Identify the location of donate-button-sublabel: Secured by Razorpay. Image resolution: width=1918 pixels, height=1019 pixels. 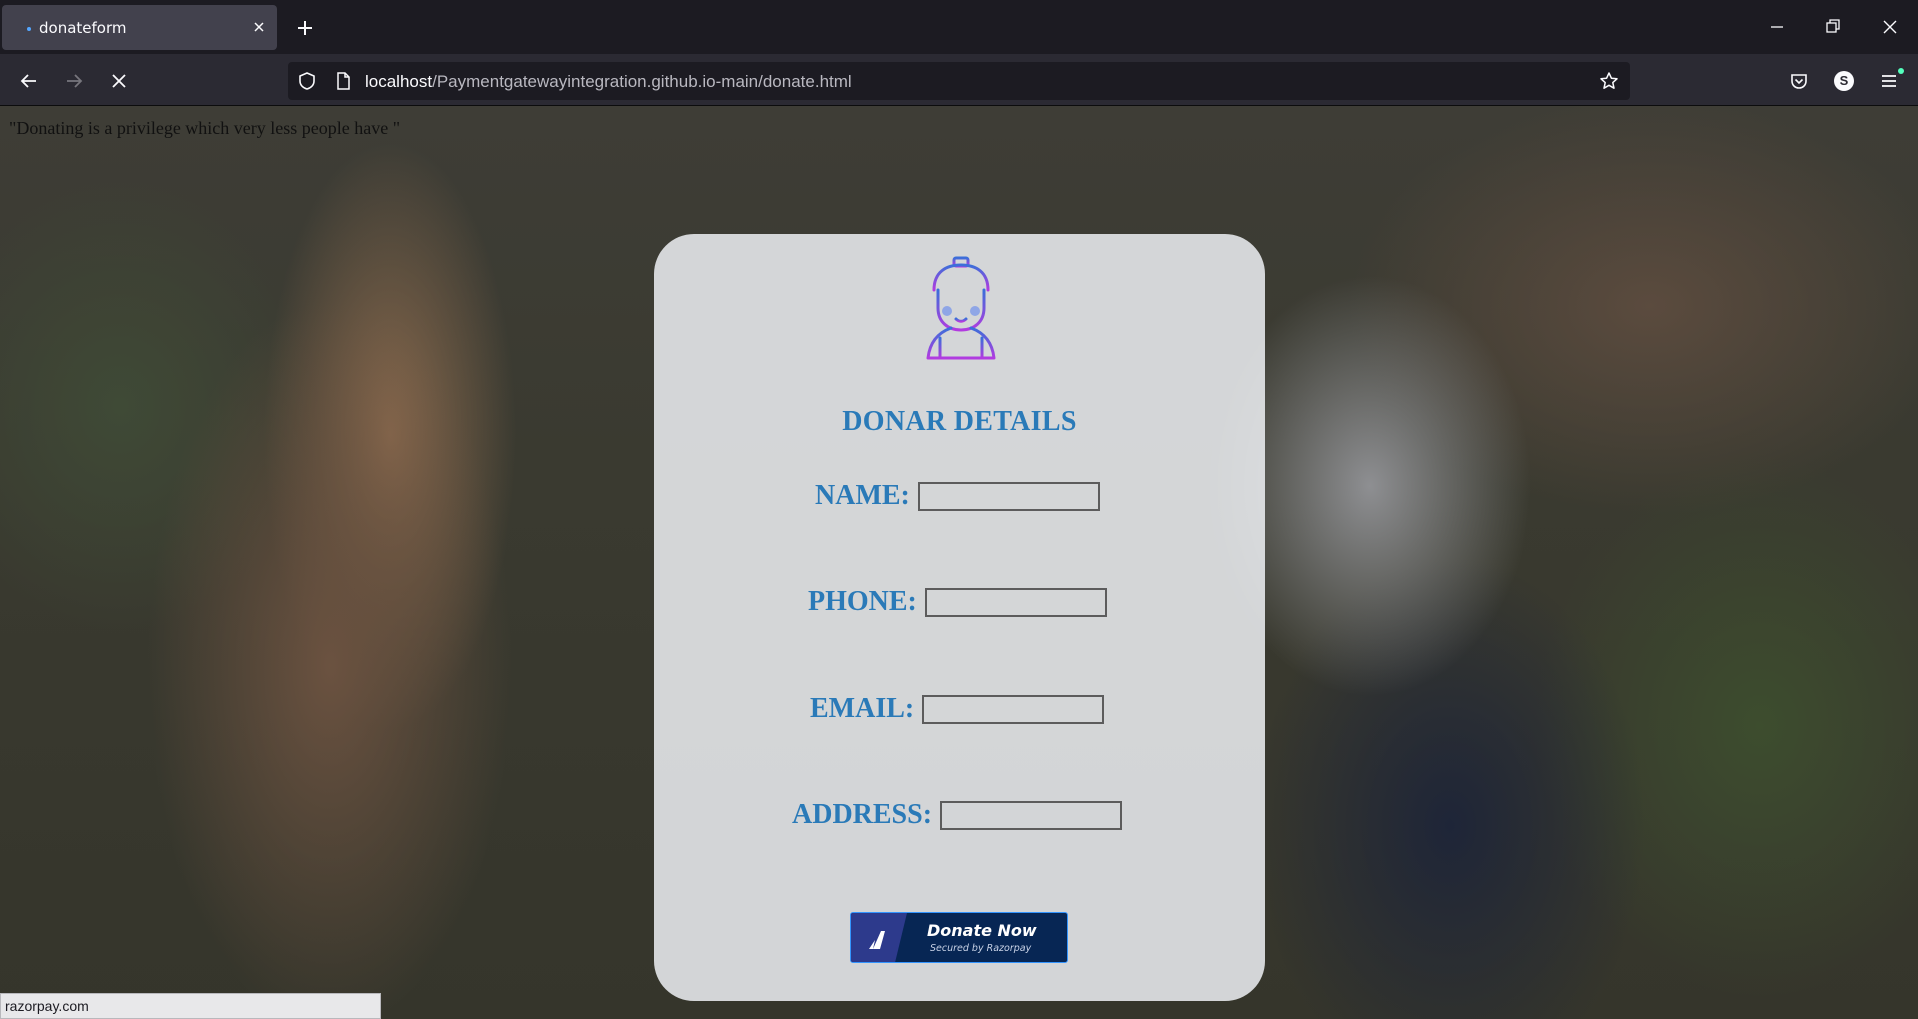
(981, 948).